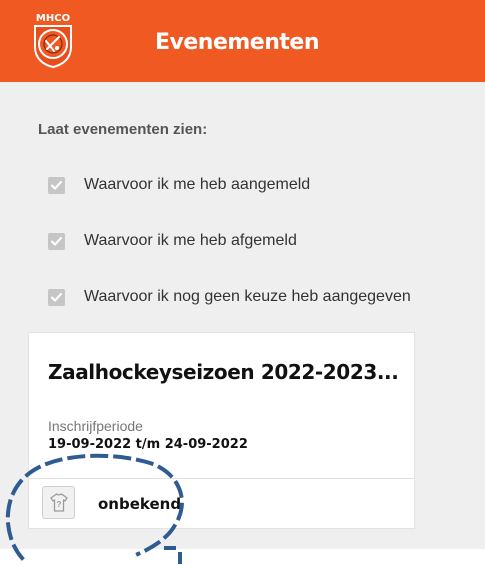 The height and width of the screenshot is (566, 485). I want to click on app-header: MHCO Evenementen, so click(242, 41).